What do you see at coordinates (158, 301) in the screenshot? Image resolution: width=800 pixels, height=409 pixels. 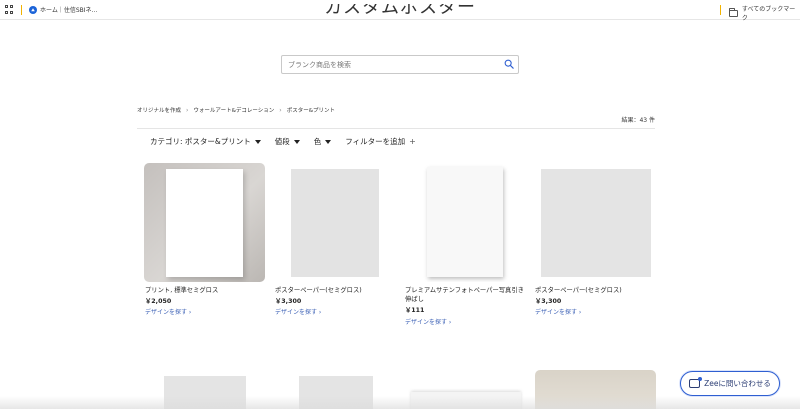 I see `product-price: ￥2,050` at bounding box center [158, 301].